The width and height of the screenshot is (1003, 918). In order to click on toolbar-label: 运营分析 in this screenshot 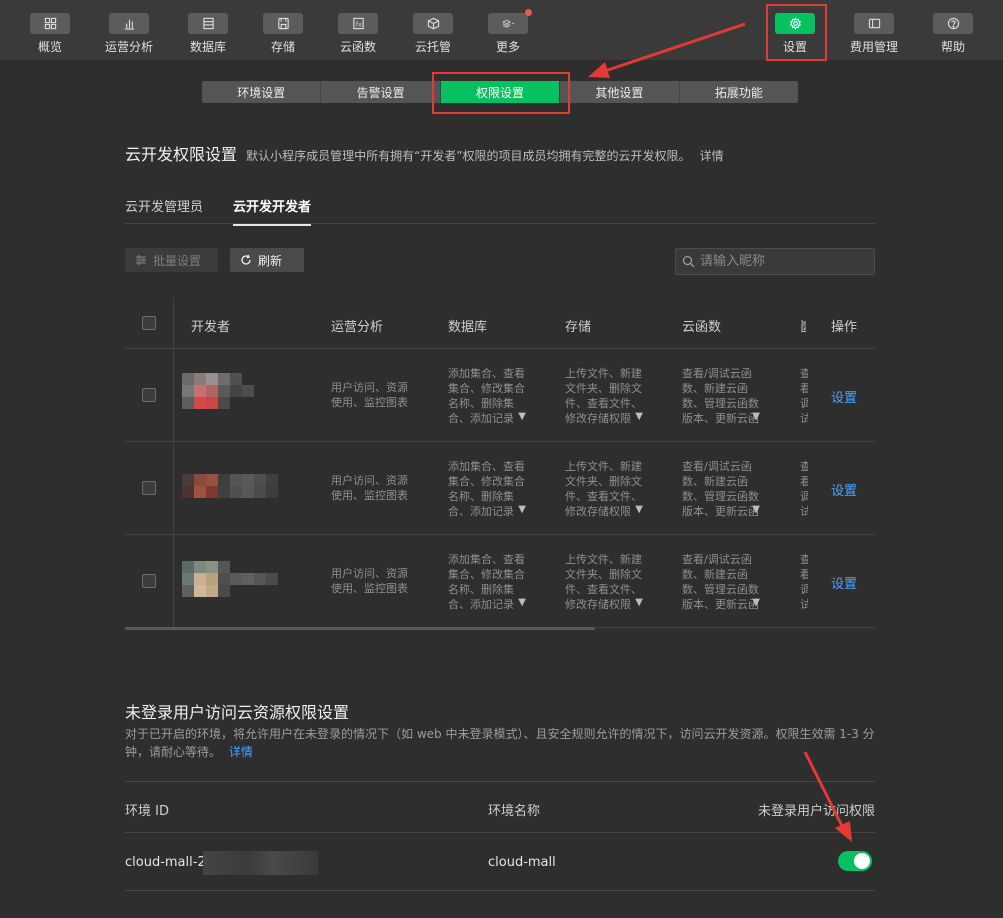, I will do `click(128, 47)`.